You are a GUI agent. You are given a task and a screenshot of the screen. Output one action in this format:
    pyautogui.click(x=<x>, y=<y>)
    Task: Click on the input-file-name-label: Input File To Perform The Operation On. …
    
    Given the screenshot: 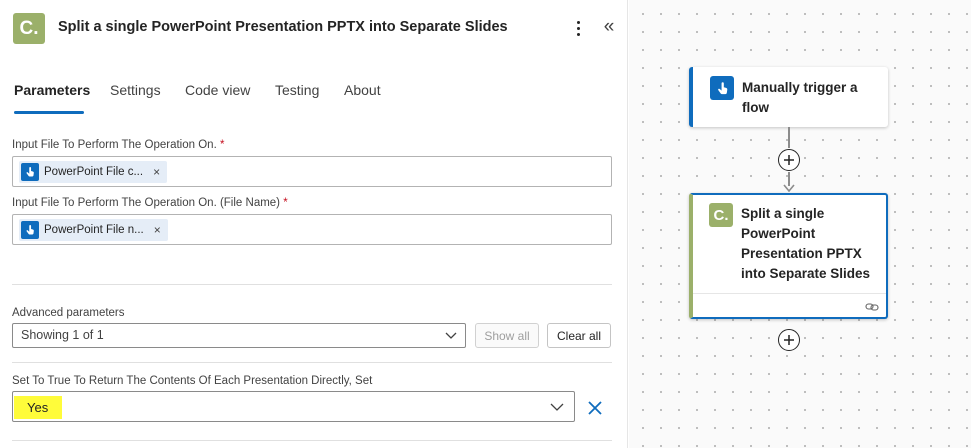 What is the action you would take?
    pyautogui.click(x=150, y=203)
    